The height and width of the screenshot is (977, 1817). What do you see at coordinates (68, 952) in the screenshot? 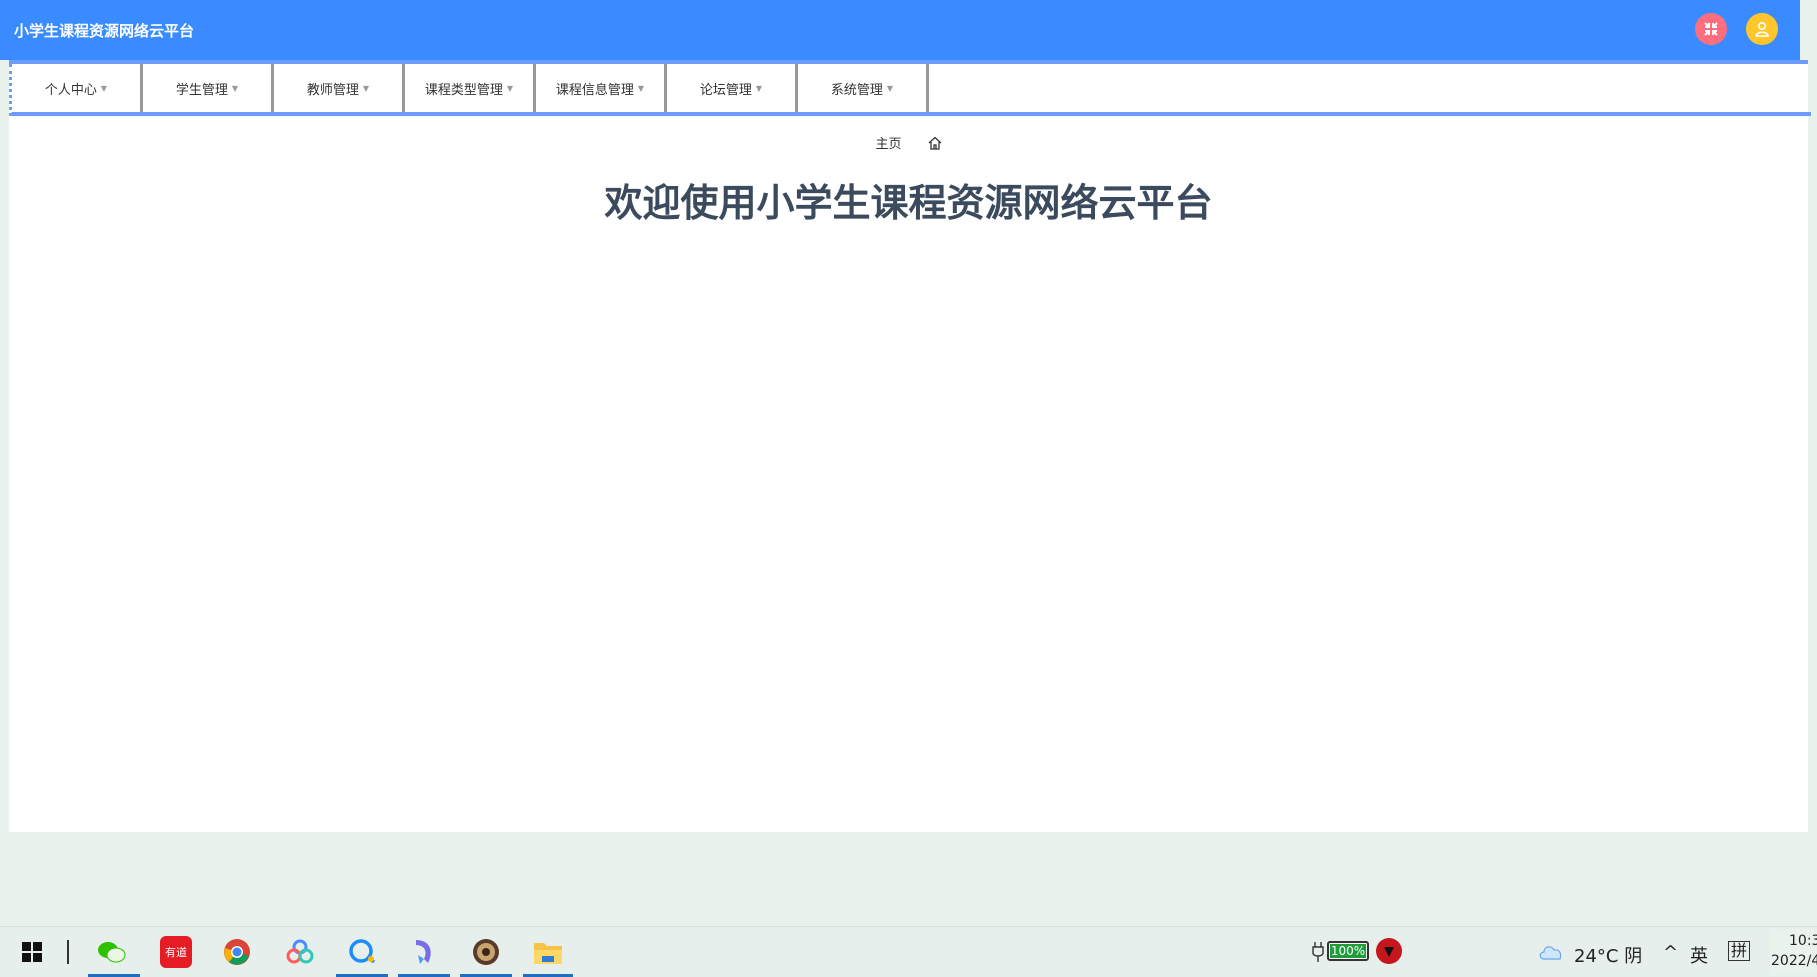
I see `taskbar-divider` at bounding box center [68, 952].